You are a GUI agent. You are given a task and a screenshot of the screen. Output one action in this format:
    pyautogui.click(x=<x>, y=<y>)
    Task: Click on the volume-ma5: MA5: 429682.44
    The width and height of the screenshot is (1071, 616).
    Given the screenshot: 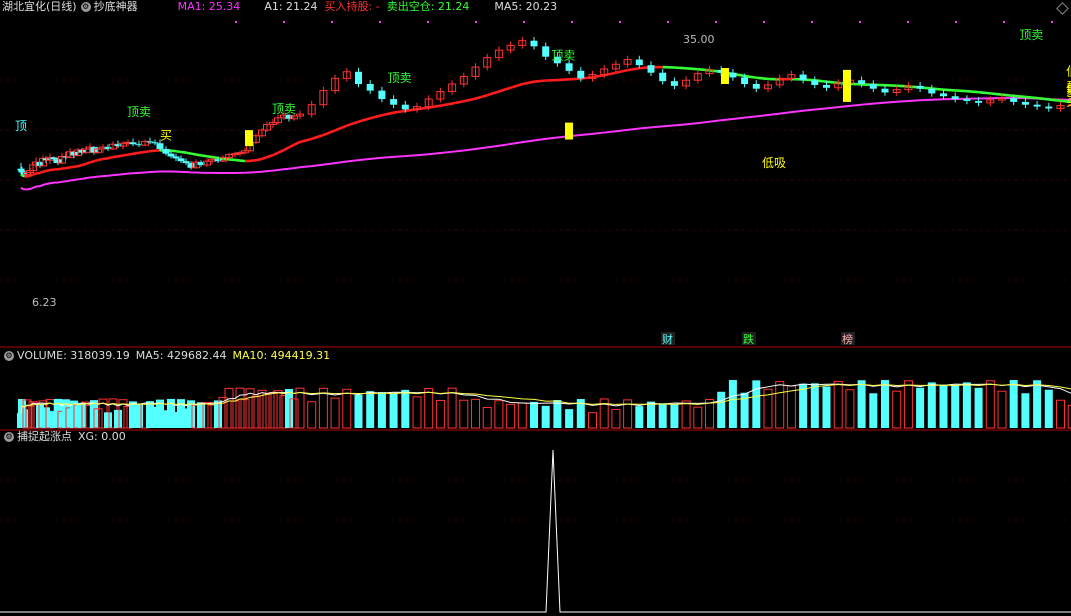 What is the action you would take?
    pyautogui.click(x=181, y=355)
    